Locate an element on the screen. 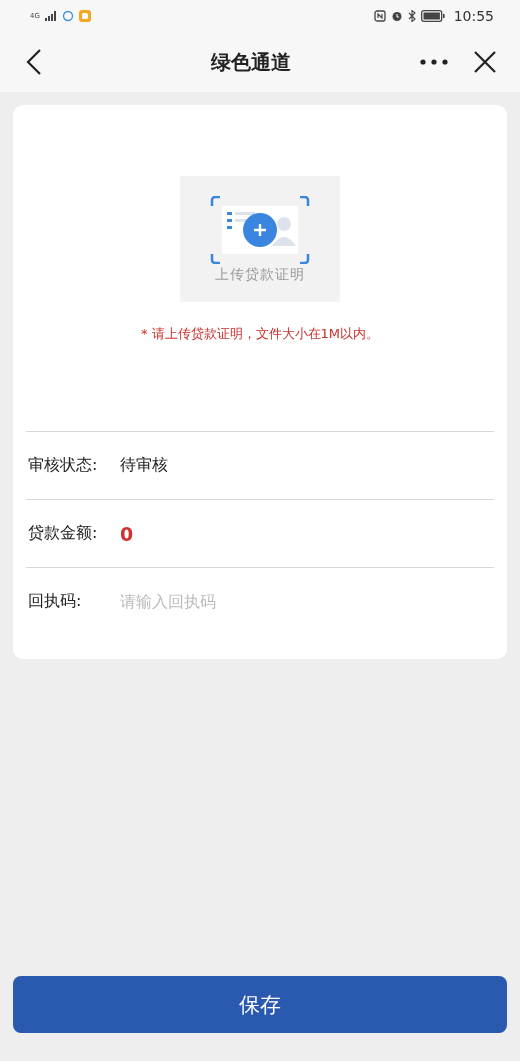 This screenshot has width=520, height=1061. save-button: 保存 is located at coordinates (260, 1004).